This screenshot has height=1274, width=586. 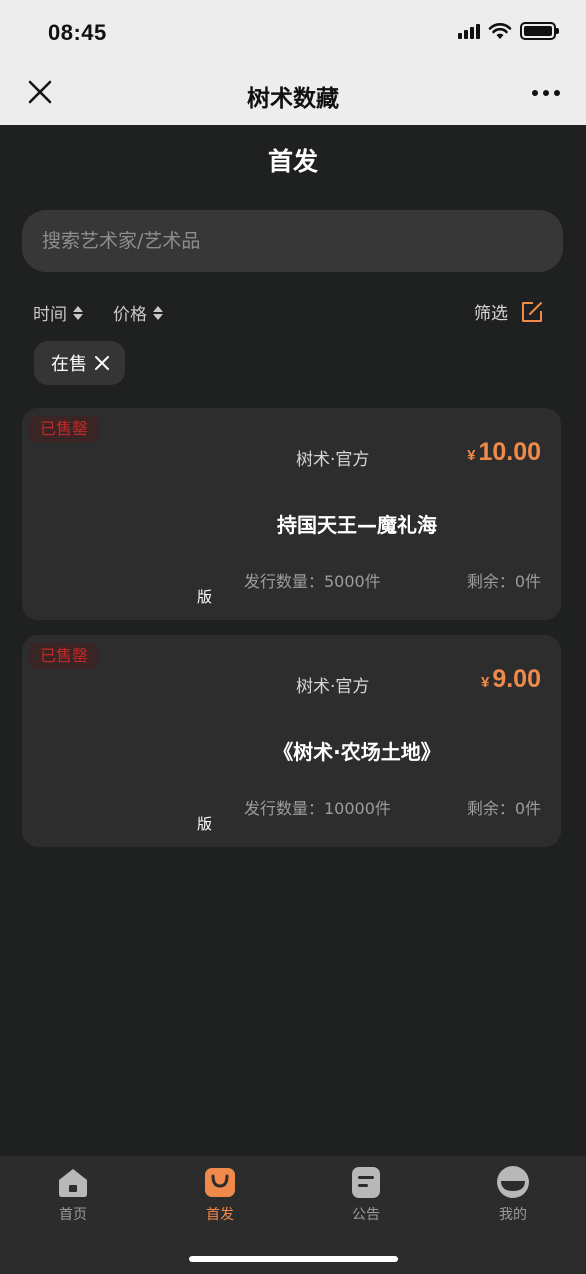 What do you see at coordinates (532, 311) in the screenshot?
I see `edit-filter-icon` at bounding box center [532, 311].